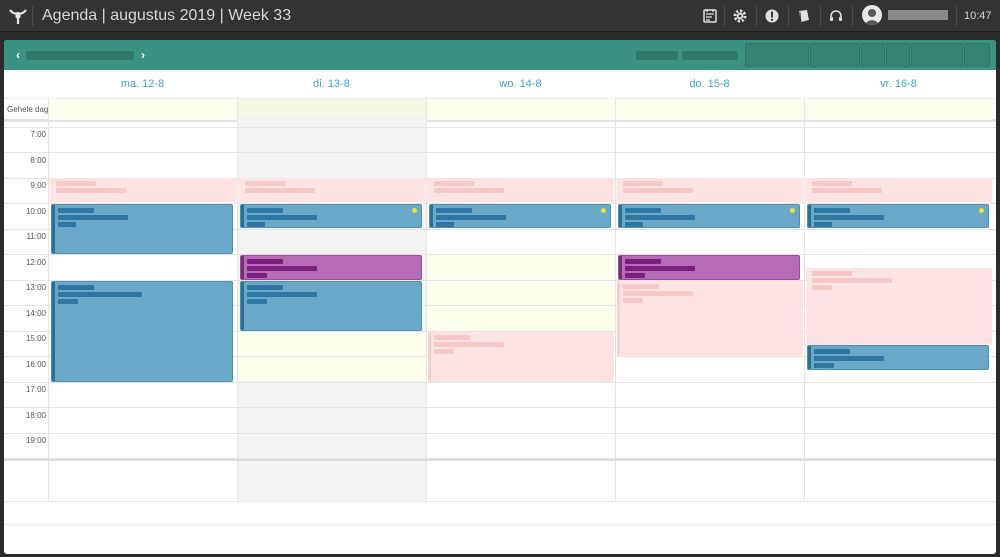  What do you see at coordinates (35, 313) in the screenshot?
I see `hour-label: 14:00` at bounding box center [35, 313].